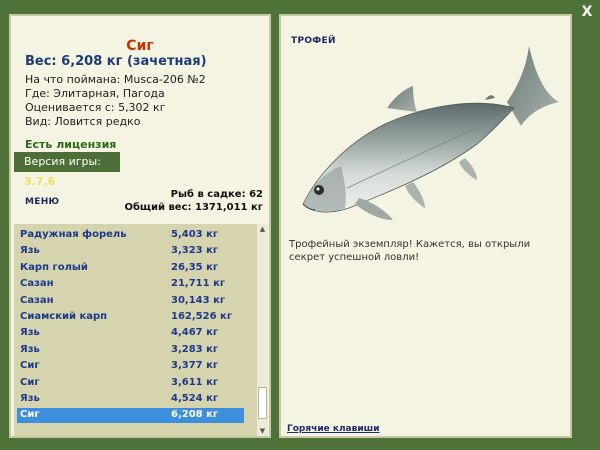 This screenshot has width=600, height=450. I want to click on fish-row-weight: 3,283 кг, so click(195, 349).